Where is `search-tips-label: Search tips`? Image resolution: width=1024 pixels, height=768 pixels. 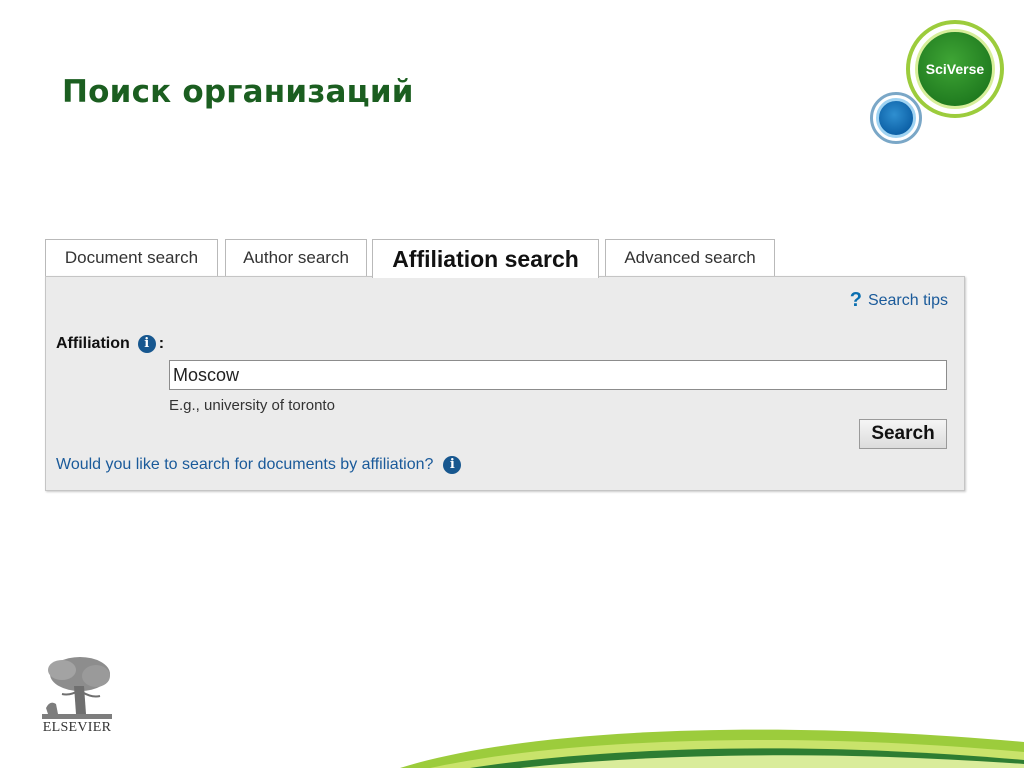 search-tips-label: Search tips is located at coordinates (907, 300).